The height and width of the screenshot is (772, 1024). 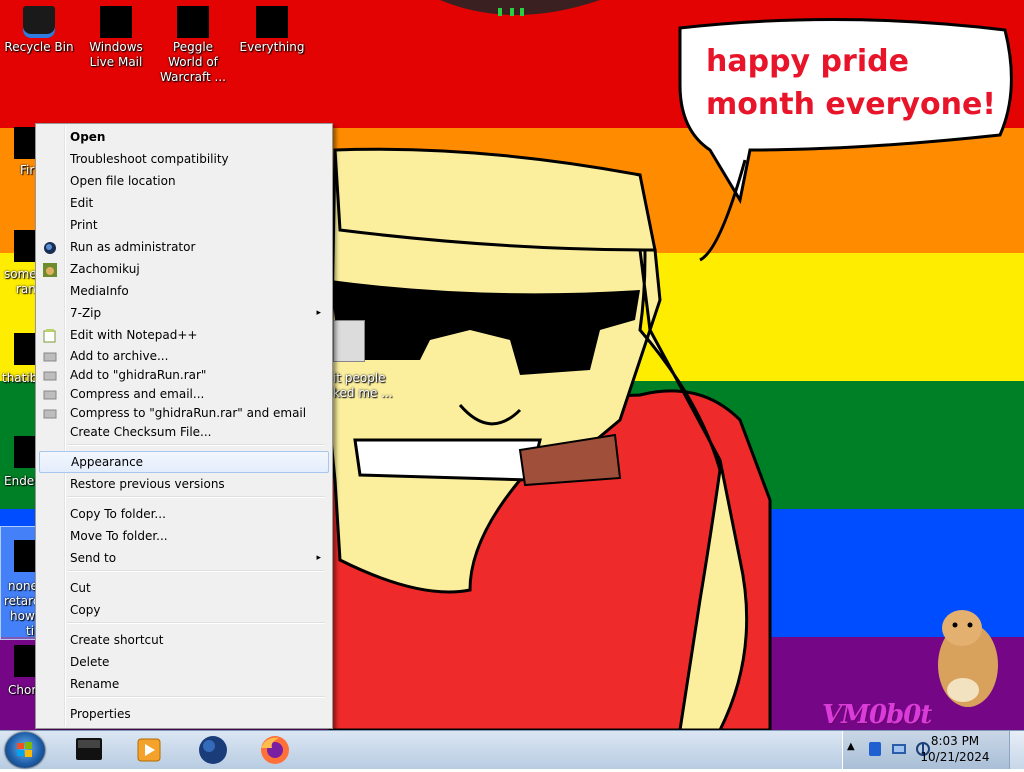 I want to click on menu-item-run-as-administrator: Run as administrator, so click(x=183, y=247).